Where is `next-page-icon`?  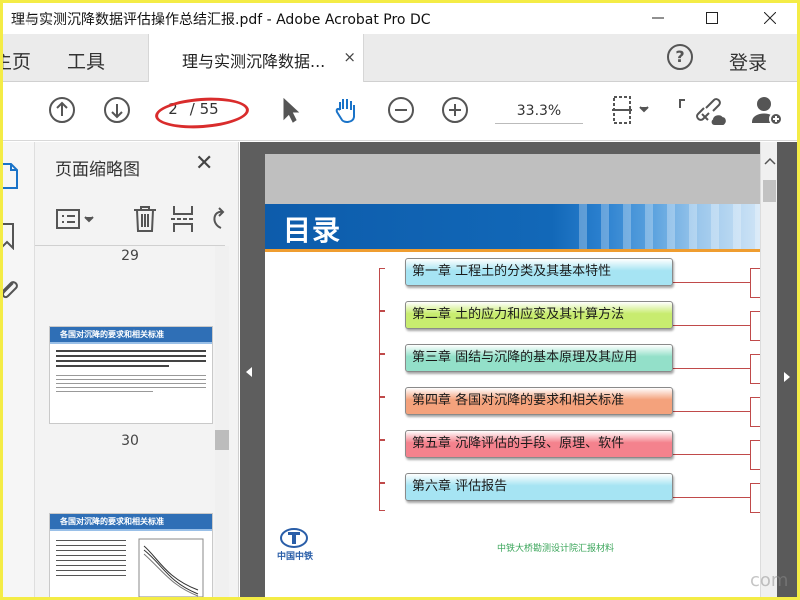 next-page-icon is located at coordinates (117, 112).